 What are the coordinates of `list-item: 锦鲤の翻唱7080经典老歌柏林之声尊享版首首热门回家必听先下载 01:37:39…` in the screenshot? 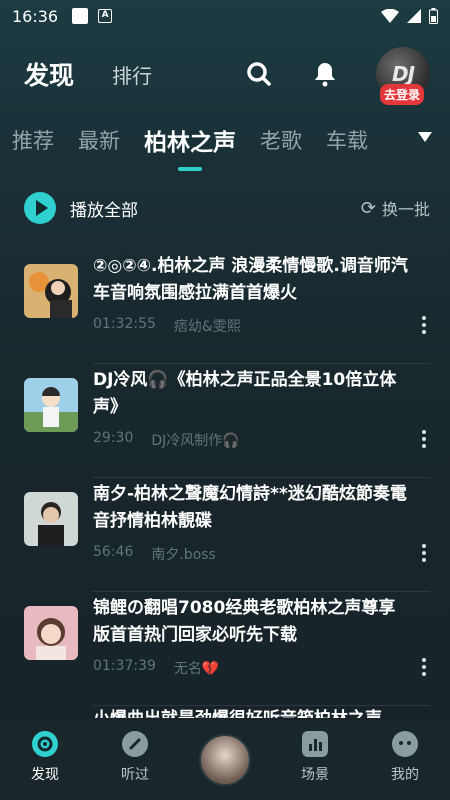 It's located at (225, 649).